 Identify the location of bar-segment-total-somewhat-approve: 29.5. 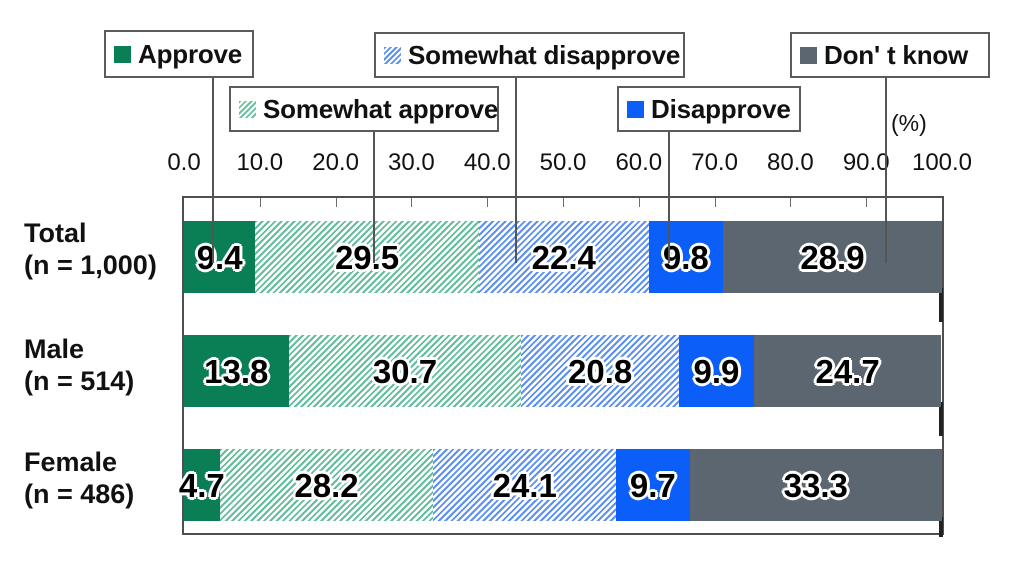
(367, 257).